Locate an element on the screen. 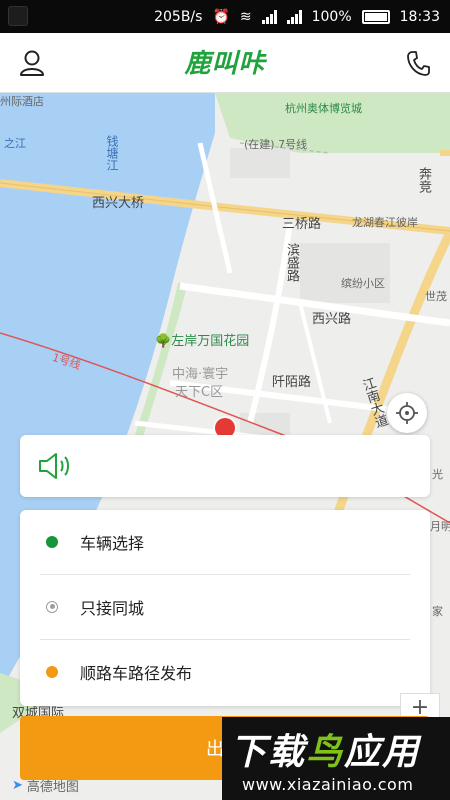 The height and width of the screenshot is (800, 450). green-dot-icon is located at coordinates (52, 542).